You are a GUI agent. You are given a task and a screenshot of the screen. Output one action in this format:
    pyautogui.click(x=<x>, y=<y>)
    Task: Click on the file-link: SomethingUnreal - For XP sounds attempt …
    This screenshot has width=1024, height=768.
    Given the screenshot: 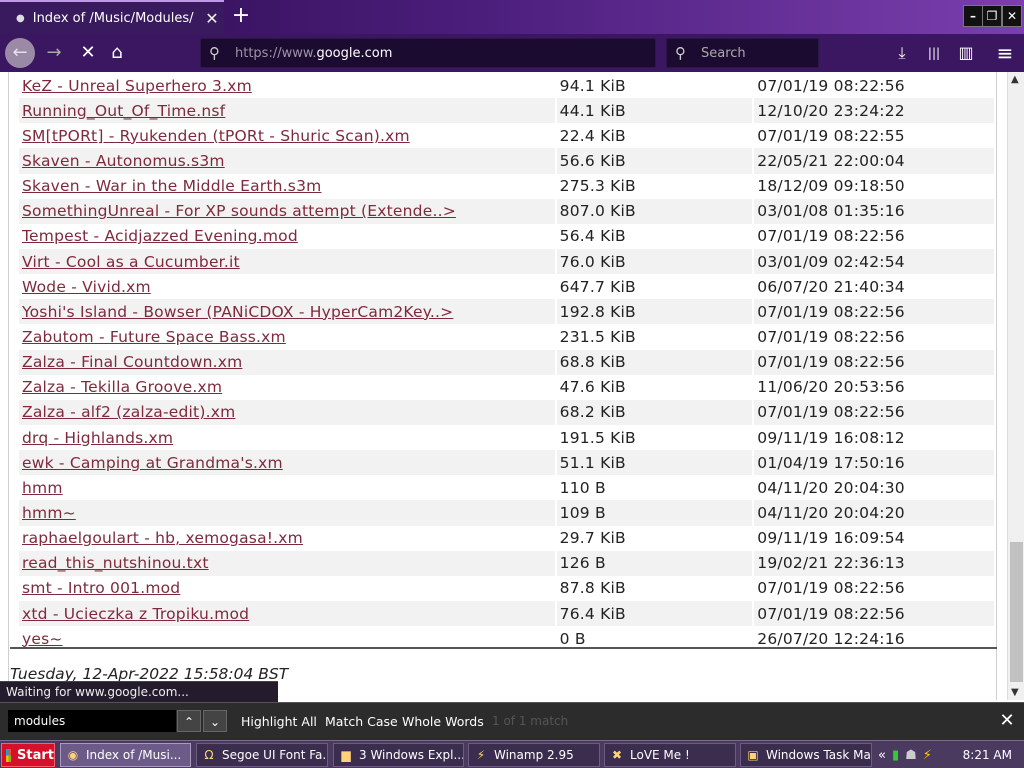 What is the action you would take?
    pyautogui.click(x=239, y=211)
    